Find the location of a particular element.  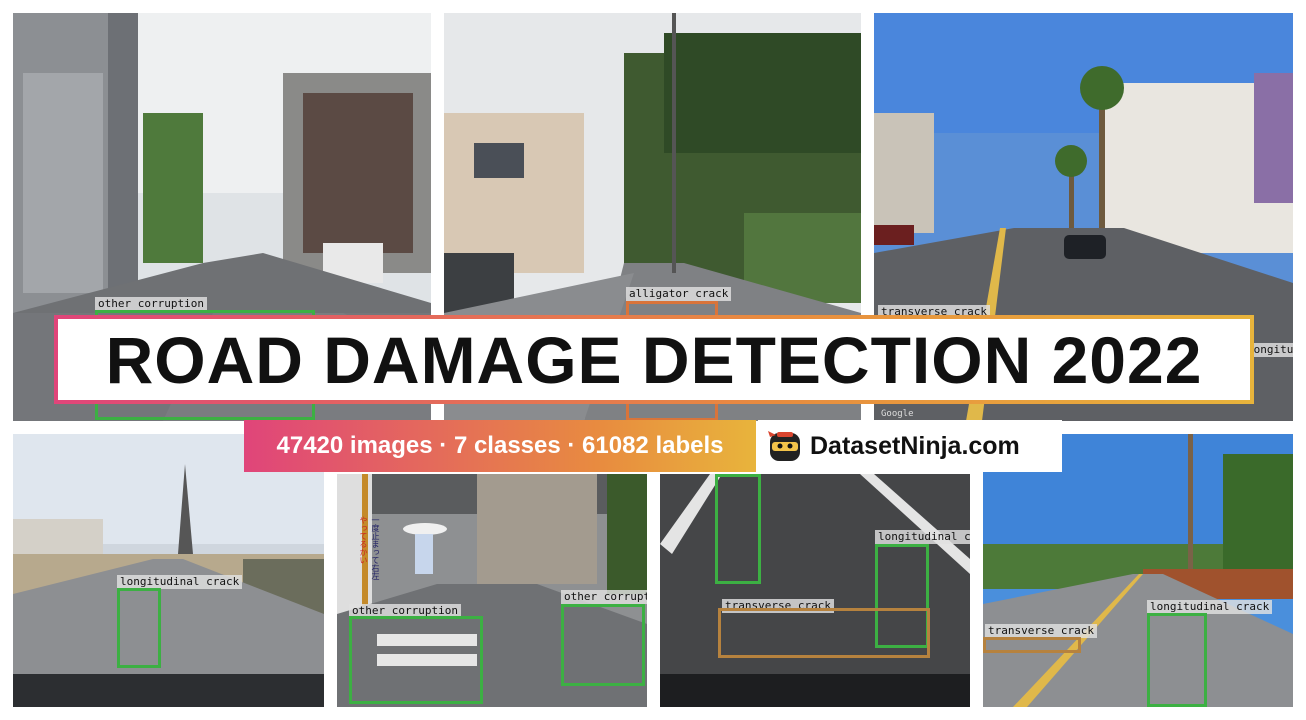

dataset-stats-badge: 47420 images · 7 classes · 61082 labels is located at coordinates (500, 446).